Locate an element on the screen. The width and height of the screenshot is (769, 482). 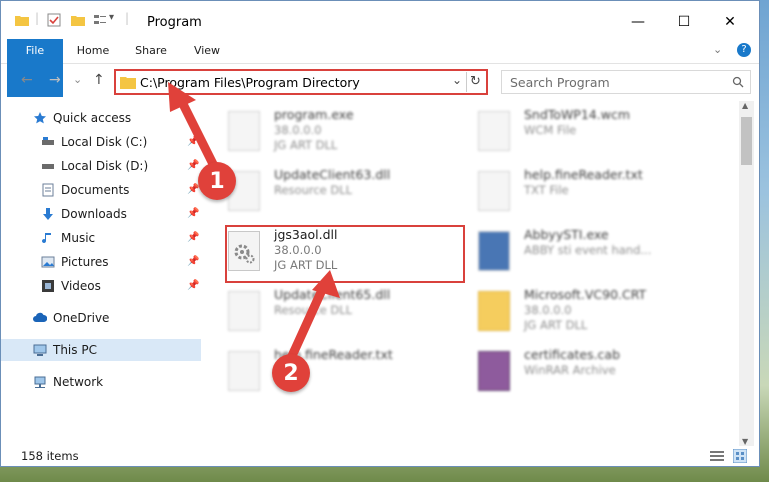
annotation-arrows is located at coordinates (254, 221).